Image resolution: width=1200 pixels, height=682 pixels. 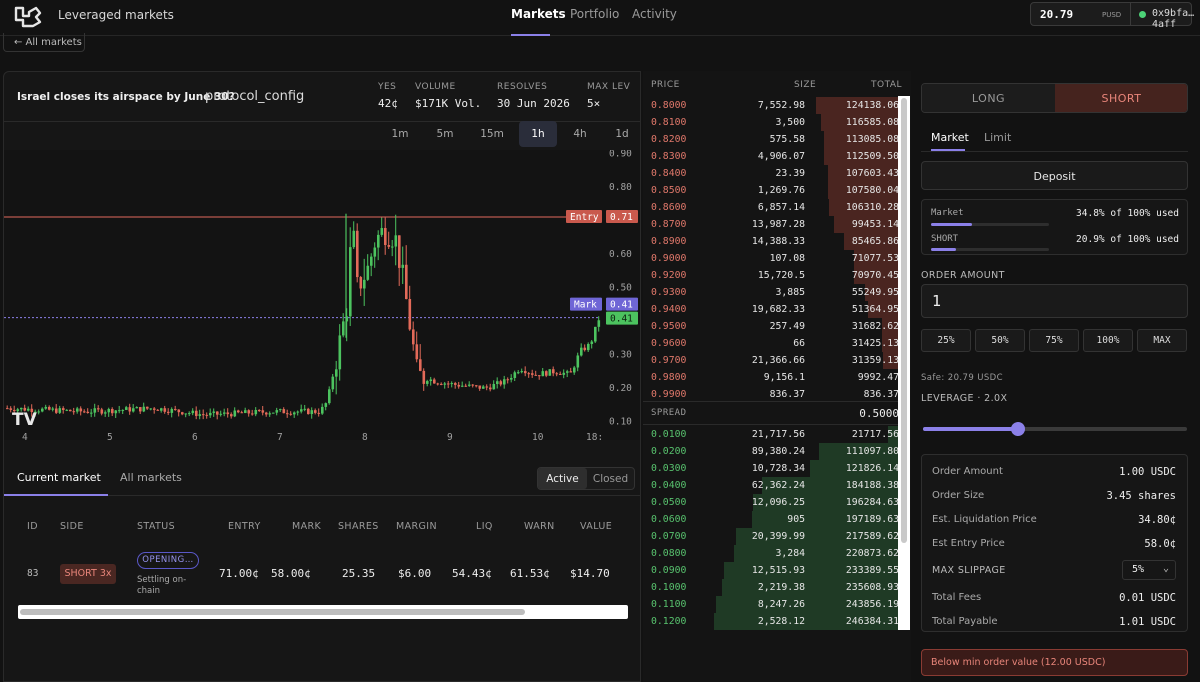 I want to click on filter-active-button: Active, so click(x=562, y=478).